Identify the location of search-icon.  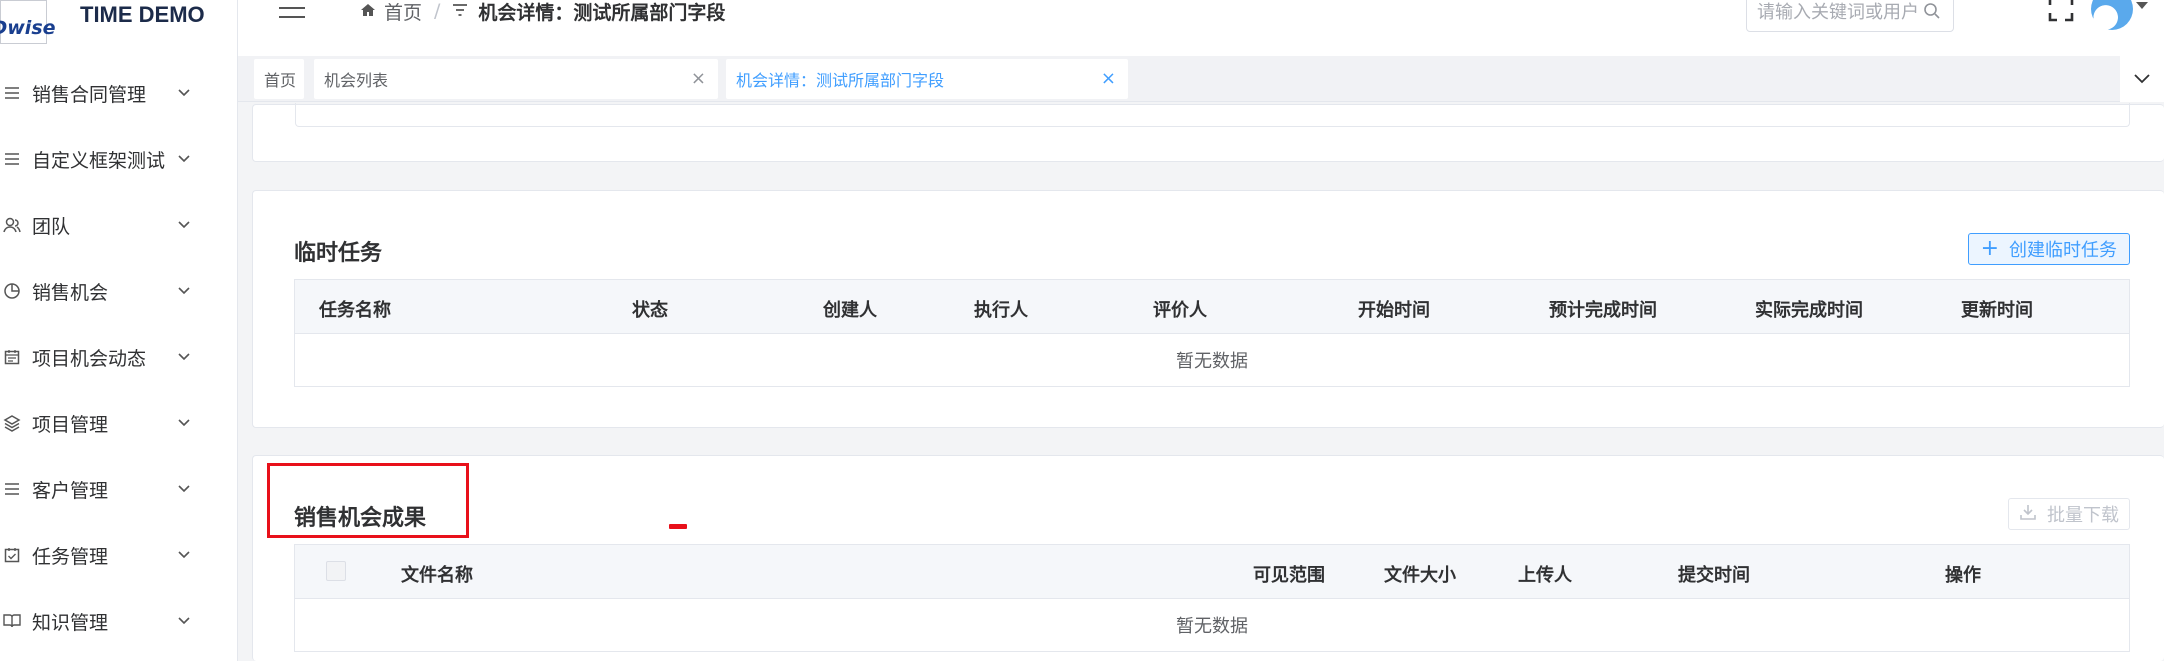
(1932, 13).